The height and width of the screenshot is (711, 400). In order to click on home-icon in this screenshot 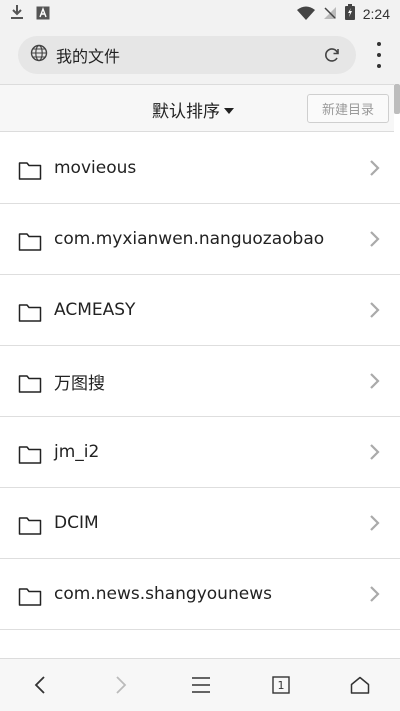, I will do `click(360, 685)`.